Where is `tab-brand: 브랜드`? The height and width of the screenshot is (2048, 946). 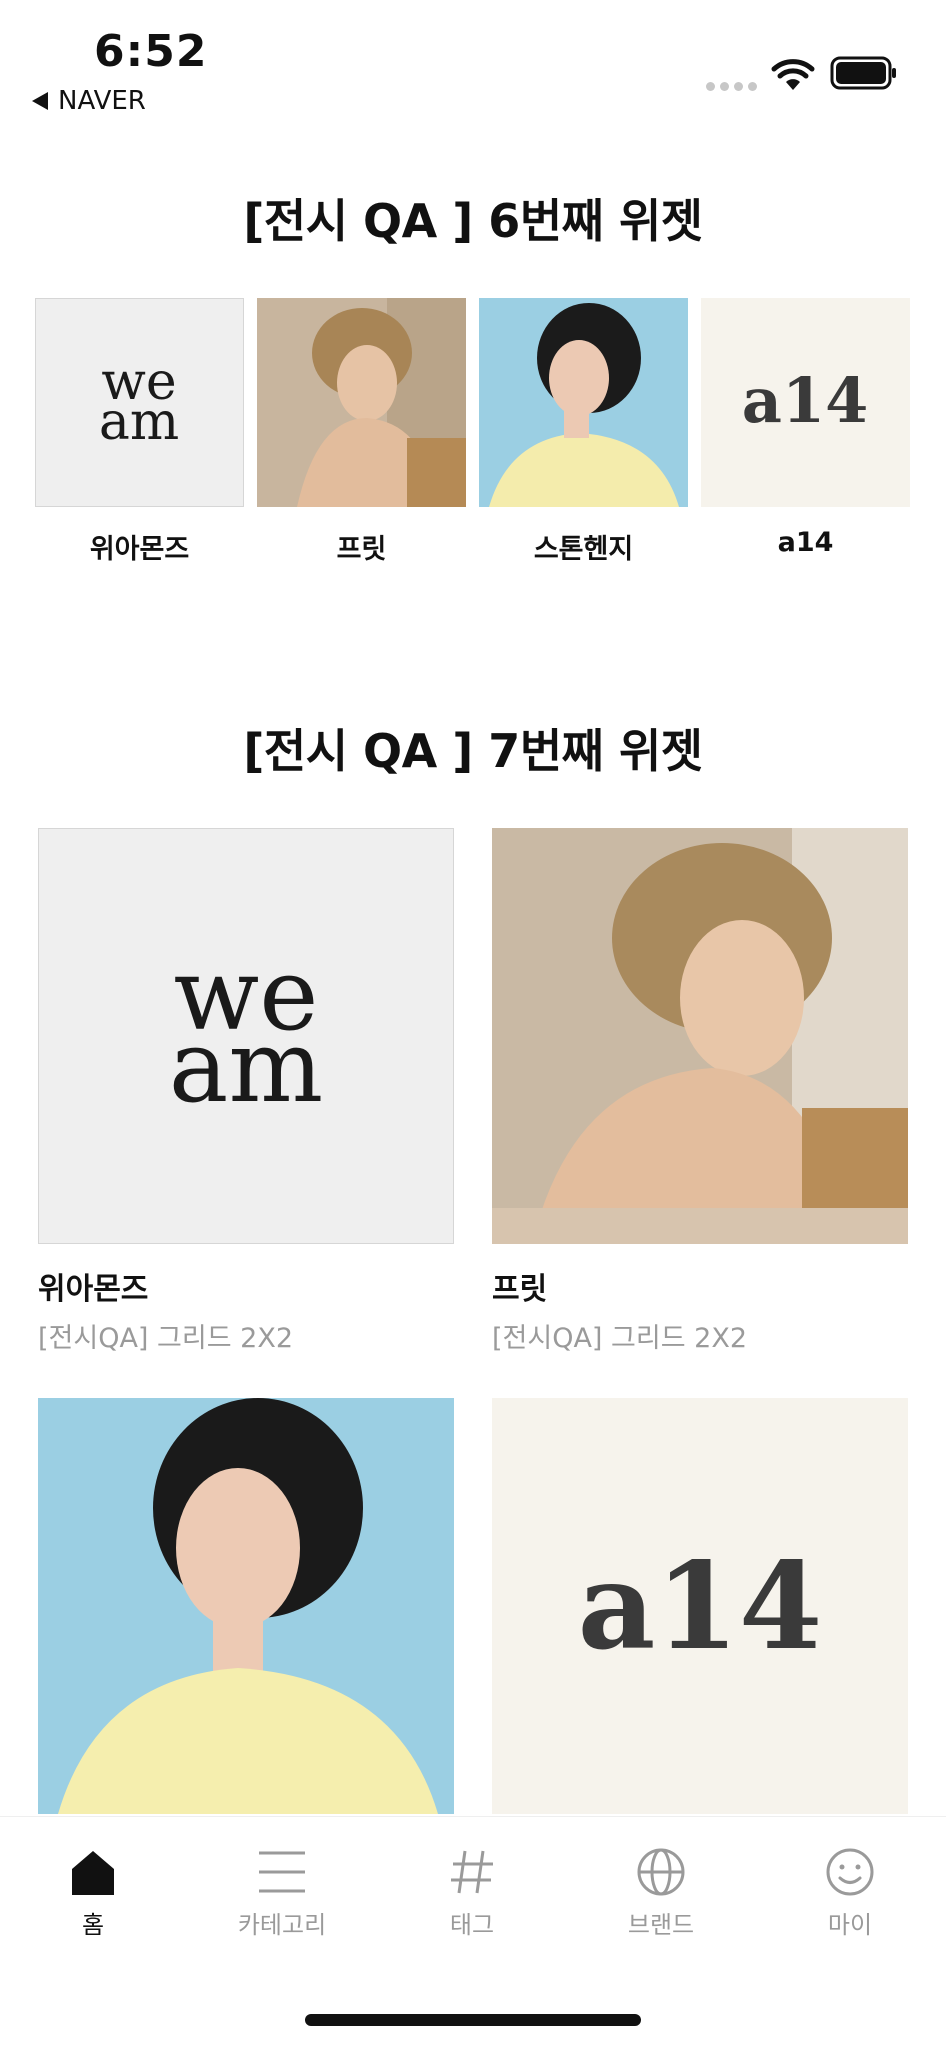 tab-brand: 브랜드 is located at coordinates (661, 1893).